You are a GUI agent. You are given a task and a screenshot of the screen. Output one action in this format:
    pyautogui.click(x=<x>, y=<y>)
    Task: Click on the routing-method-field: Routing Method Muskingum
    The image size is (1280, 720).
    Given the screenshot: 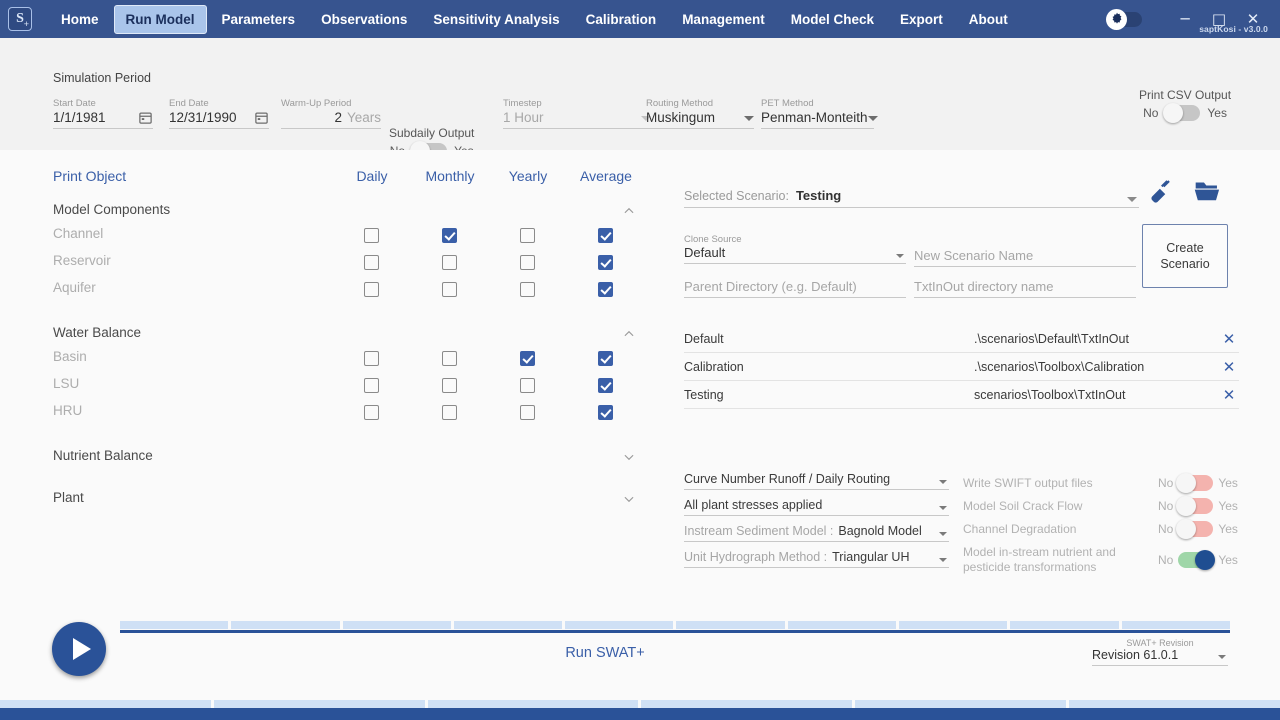 What is the action you would take?
    pyautogui.click(x=700, y=113)
    